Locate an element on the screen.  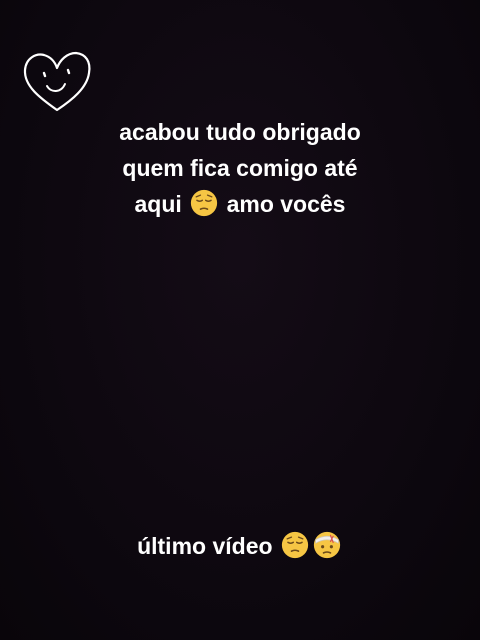
caption-line-2: quem fica comigo até is located at coordinates (240, 168).